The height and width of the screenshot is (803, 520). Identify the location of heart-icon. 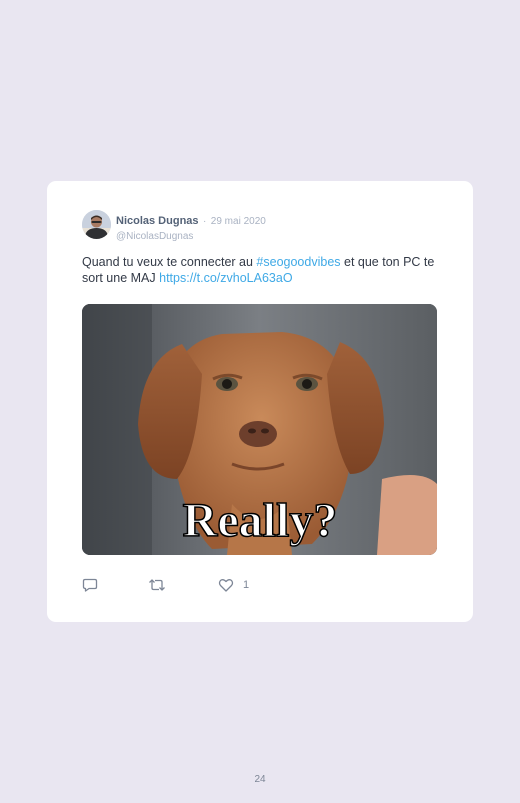
(226, 585).